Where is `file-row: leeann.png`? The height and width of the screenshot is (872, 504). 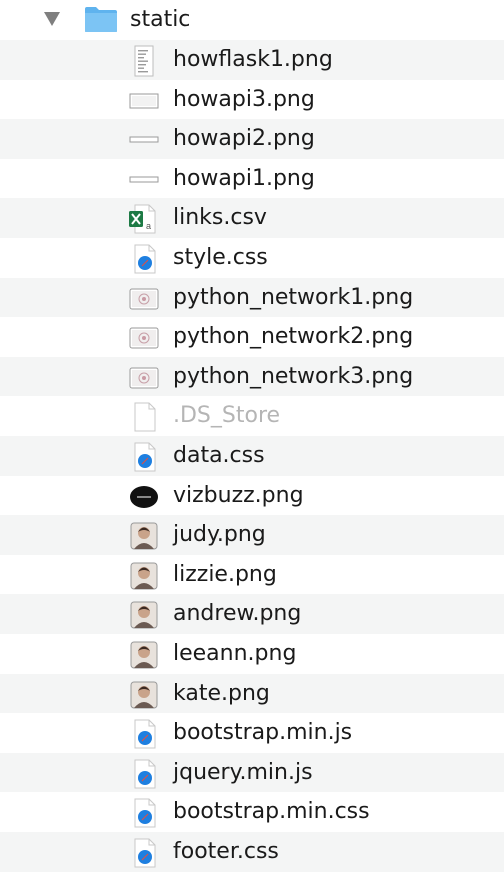 file-row: leeann.png is located at coordinates (252, 654).